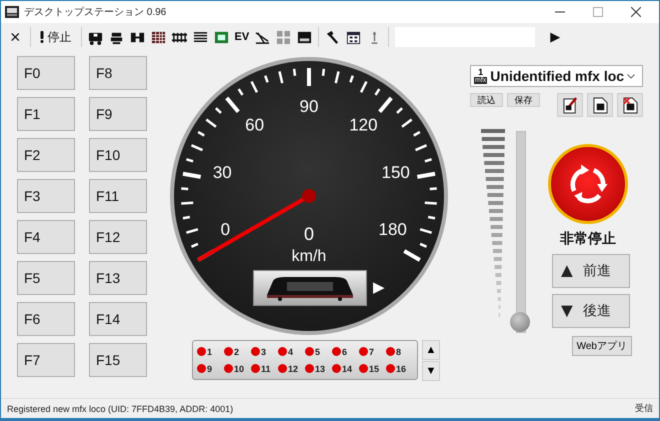 This screenshot has width=660, height=421. What do you see at coordinates (222, 172) in the screenshot?
I see `scale-label: 30` at bounding box center [222, 172].